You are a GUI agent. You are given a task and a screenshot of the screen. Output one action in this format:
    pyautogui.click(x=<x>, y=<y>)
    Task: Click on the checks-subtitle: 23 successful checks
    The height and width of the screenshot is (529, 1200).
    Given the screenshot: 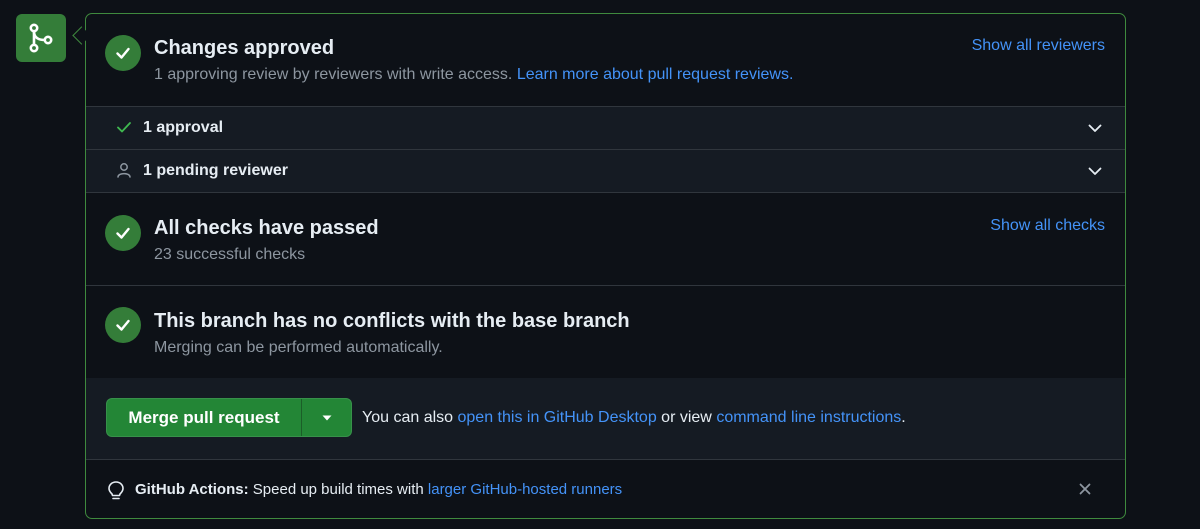 What is the action you would take?
    pyautogui.click(x=230, y=254)
    